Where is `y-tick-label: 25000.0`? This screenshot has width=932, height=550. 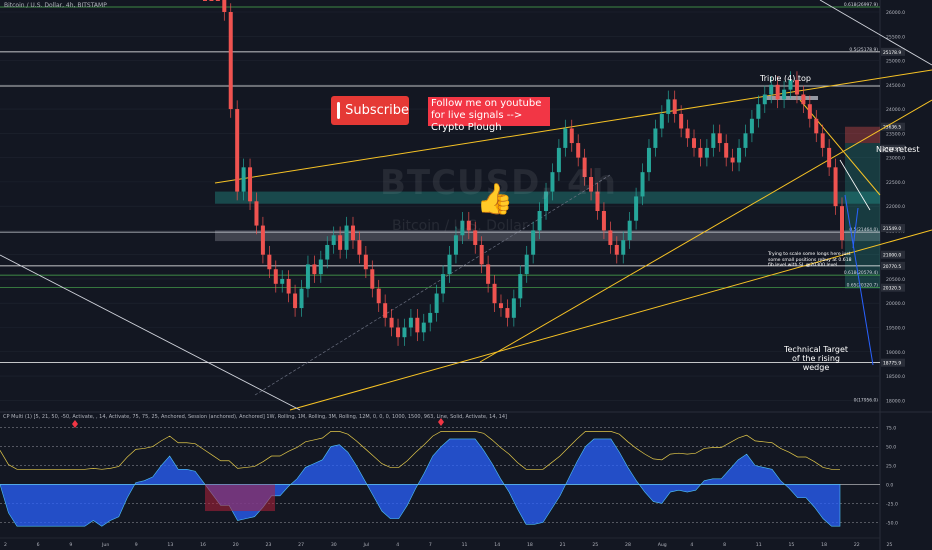
y-tick-label: 25000.0 is located at coordinates (895, 62).